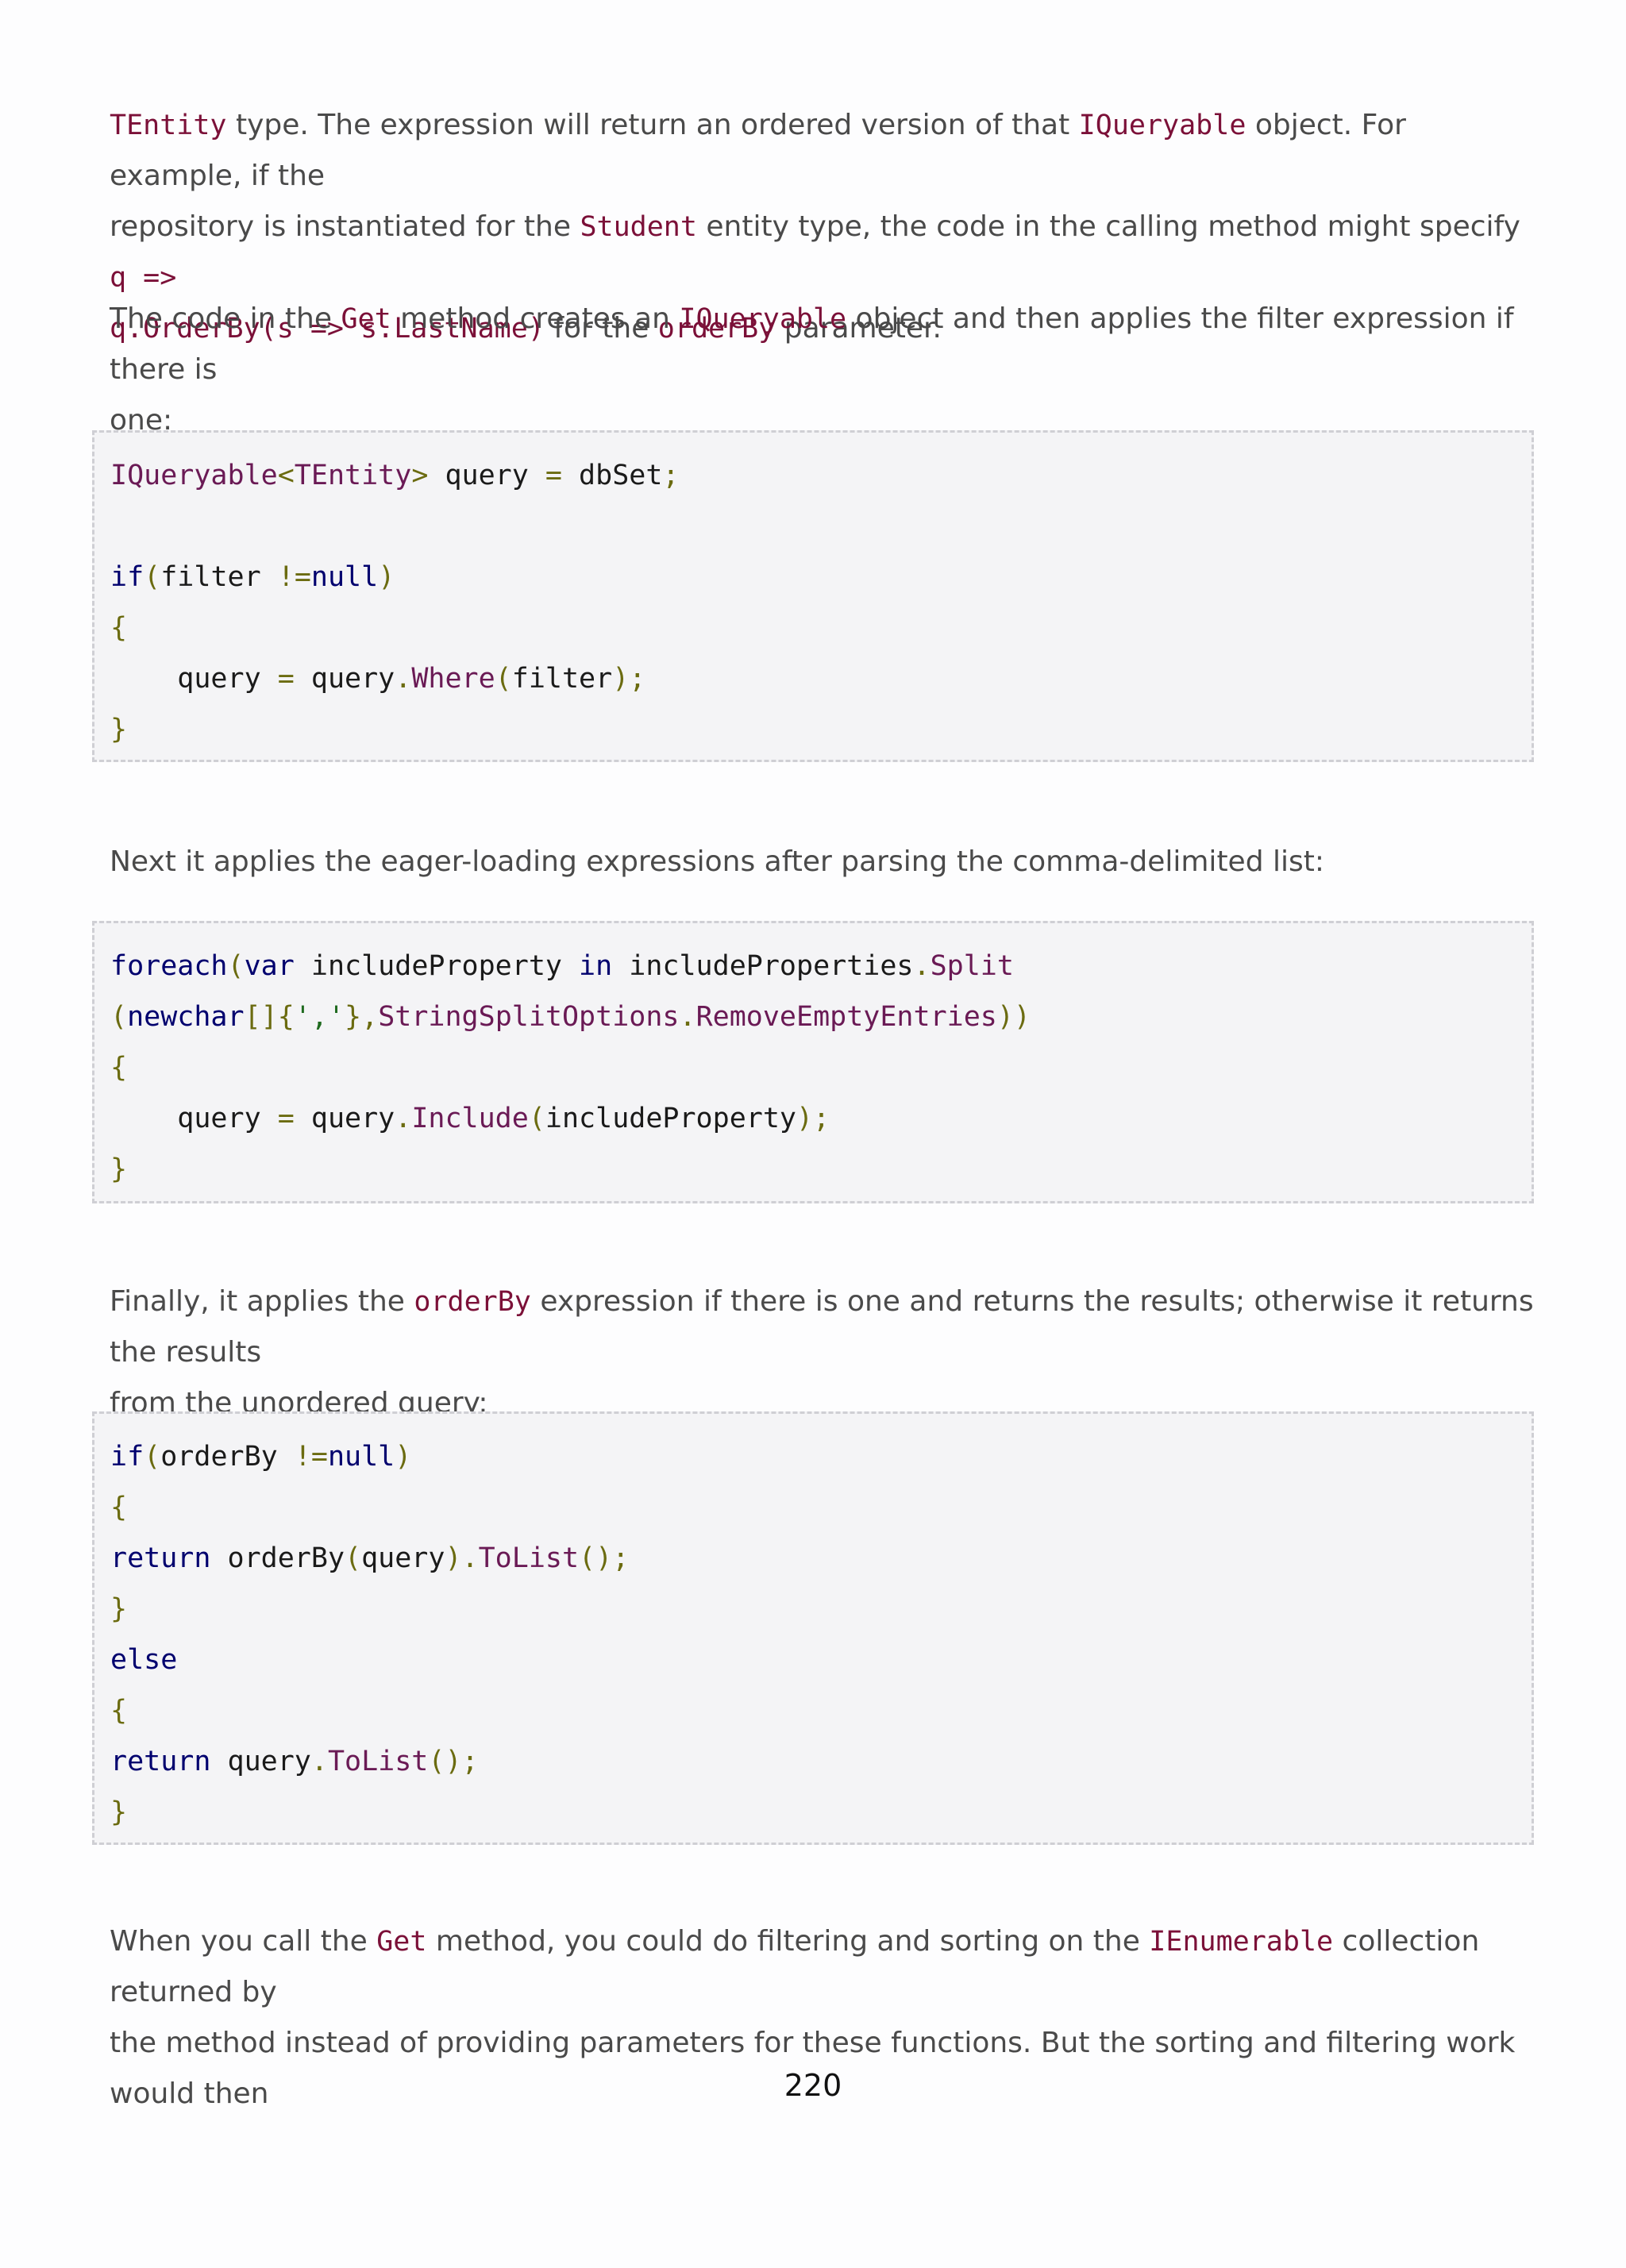  I want to click on code-line: IQueryable<TEntity> query = dbSet;, so click(813, 475).